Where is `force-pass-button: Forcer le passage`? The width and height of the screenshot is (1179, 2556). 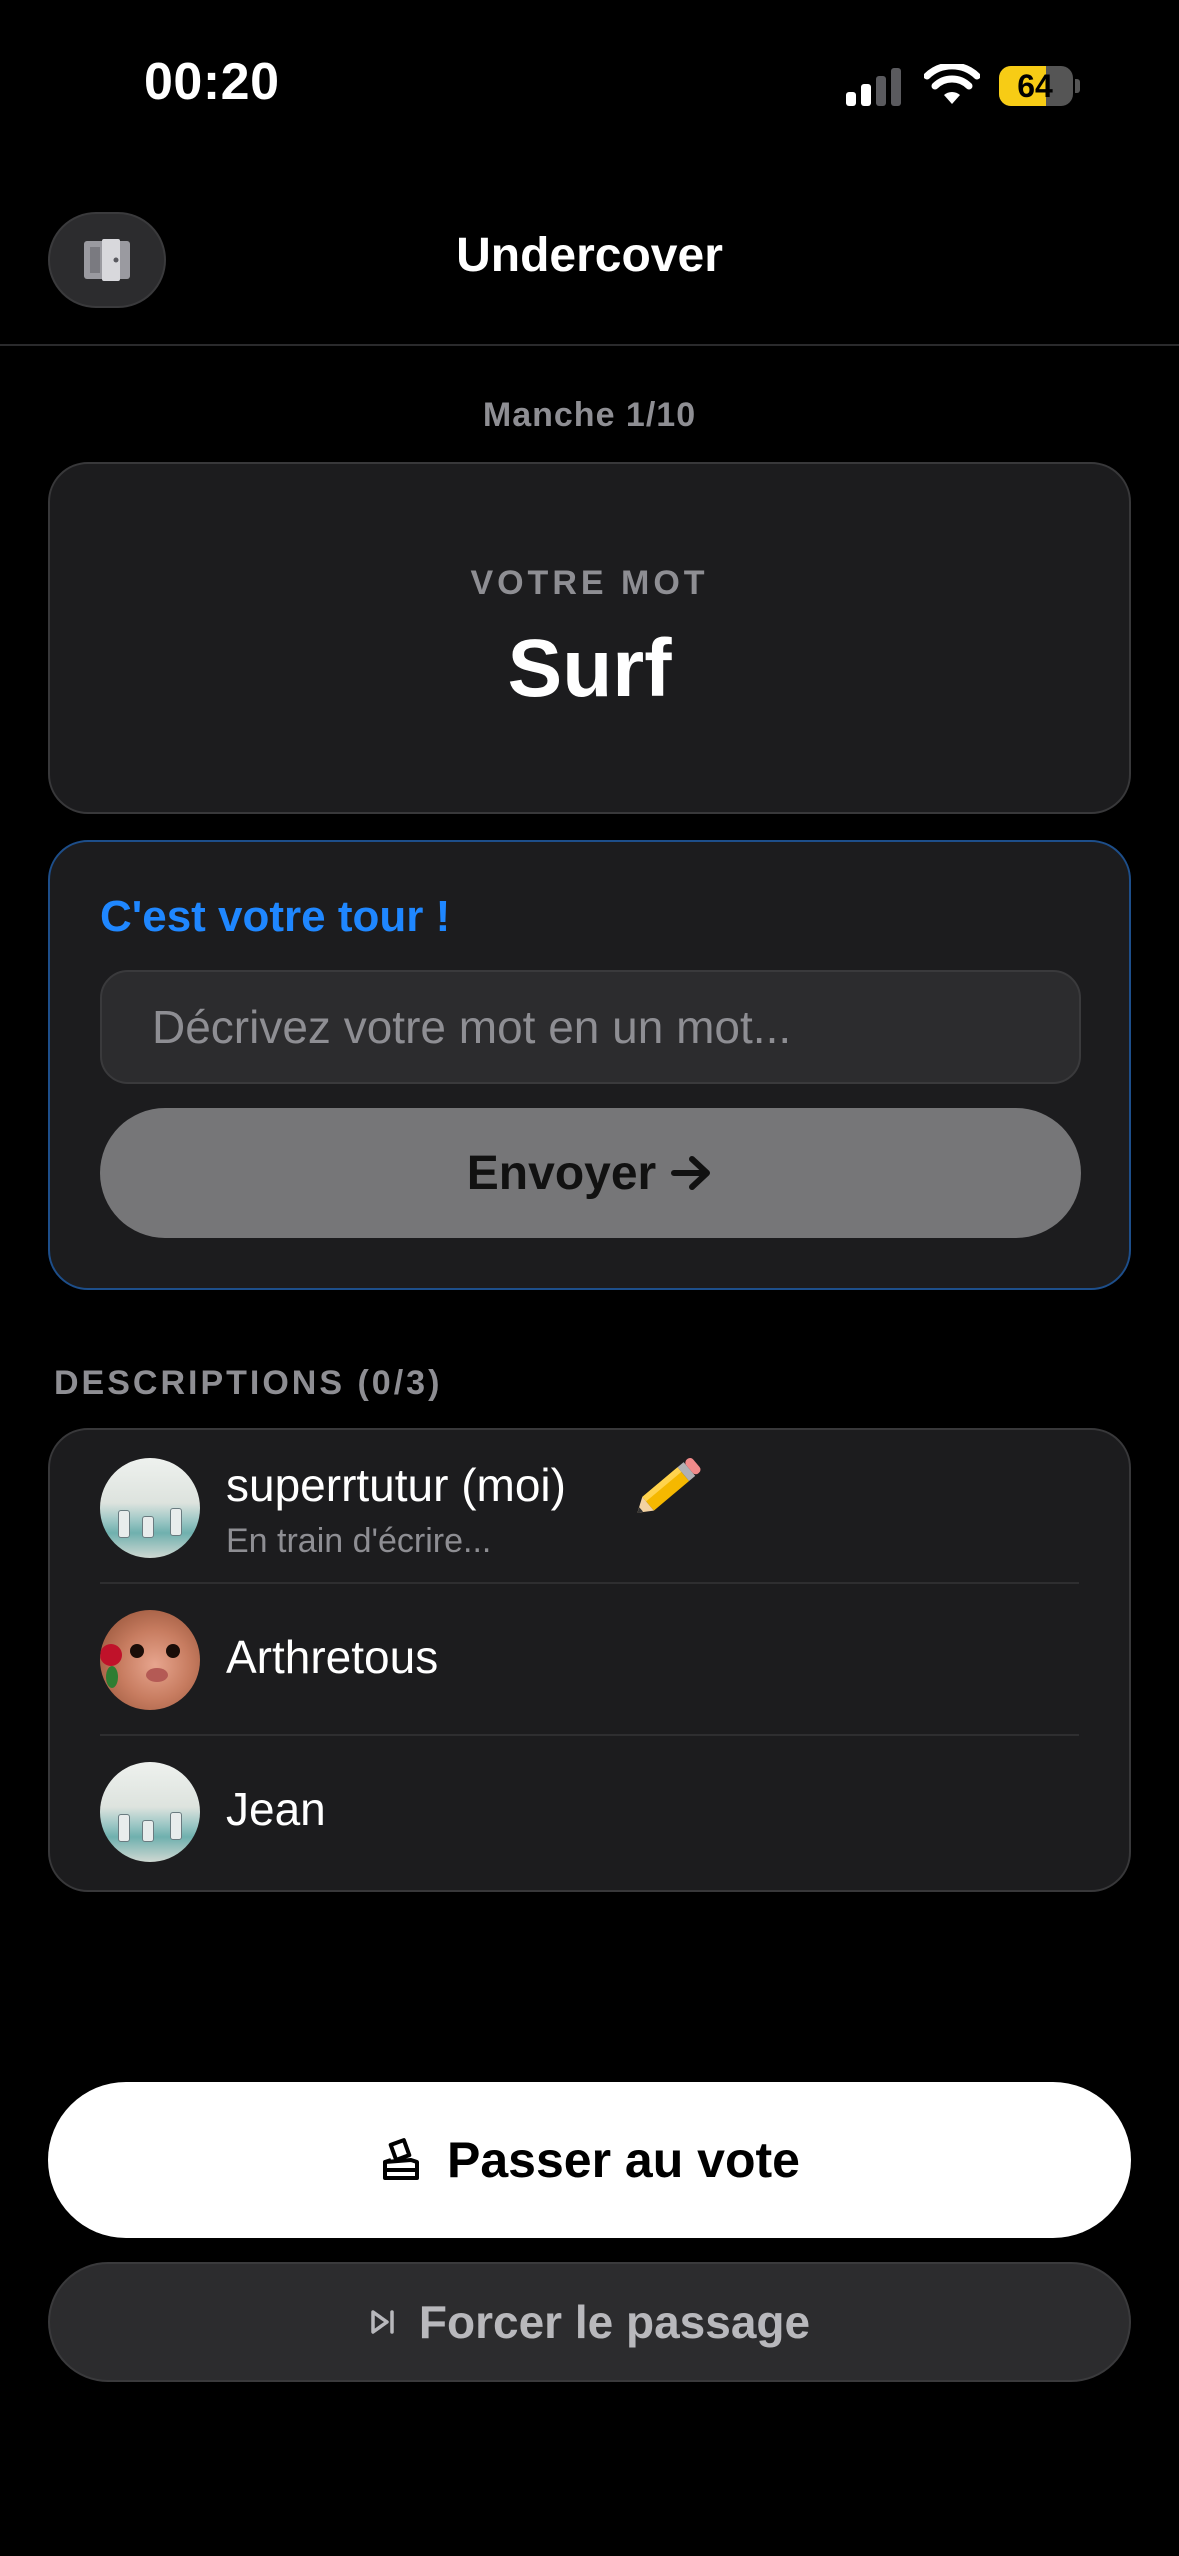 force-pass-button: Forcer le passage is located at coordinates (589, 2322).